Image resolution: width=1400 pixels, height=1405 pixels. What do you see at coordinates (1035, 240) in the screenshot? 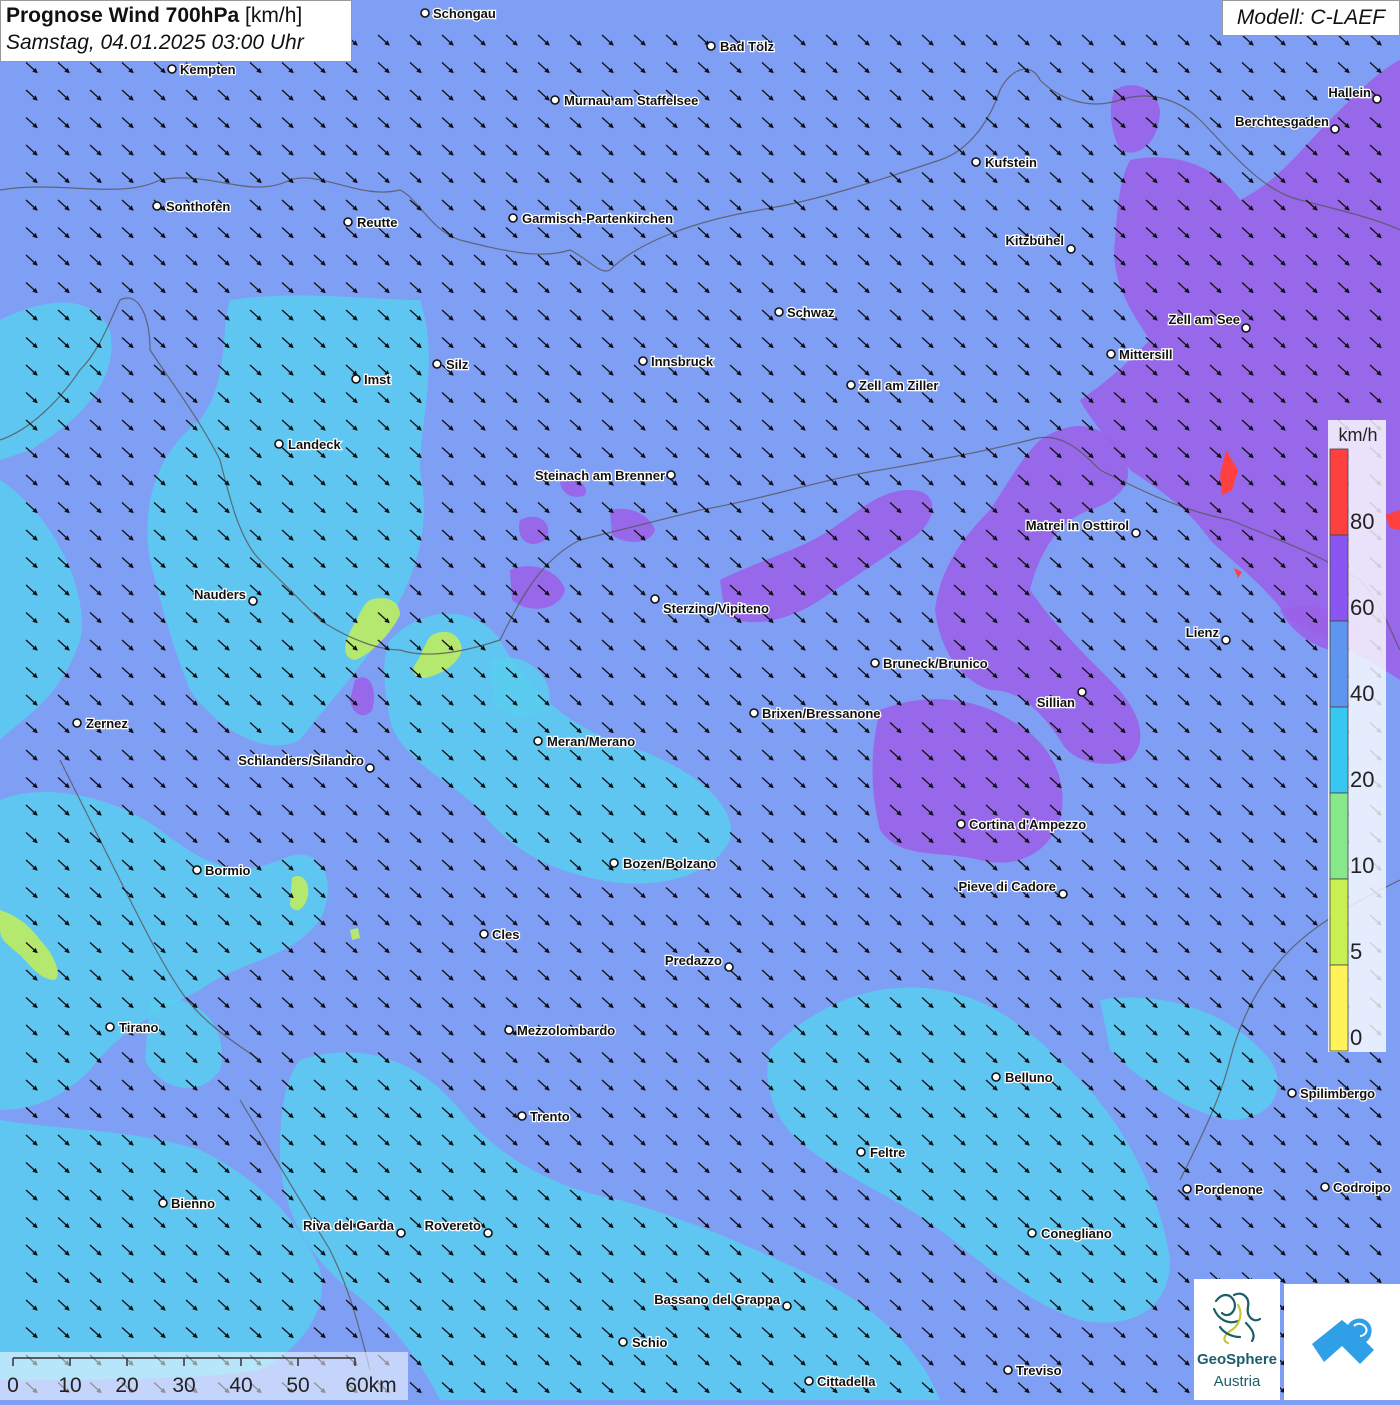
I see `city-label: Kitzbühel` at bounding box center [1035, 240].